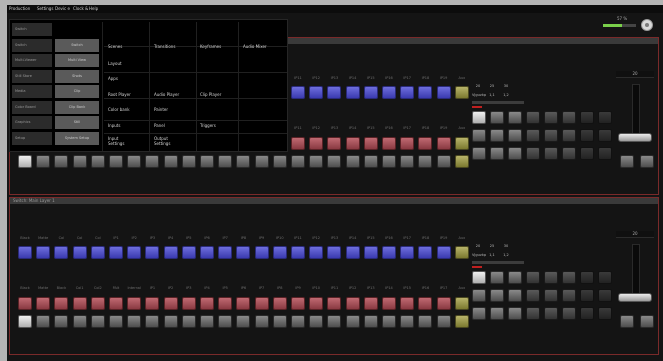  Describe the element at coordinates (45, 9) in the screenshot. I see `menu-settings: Settings` at that location.